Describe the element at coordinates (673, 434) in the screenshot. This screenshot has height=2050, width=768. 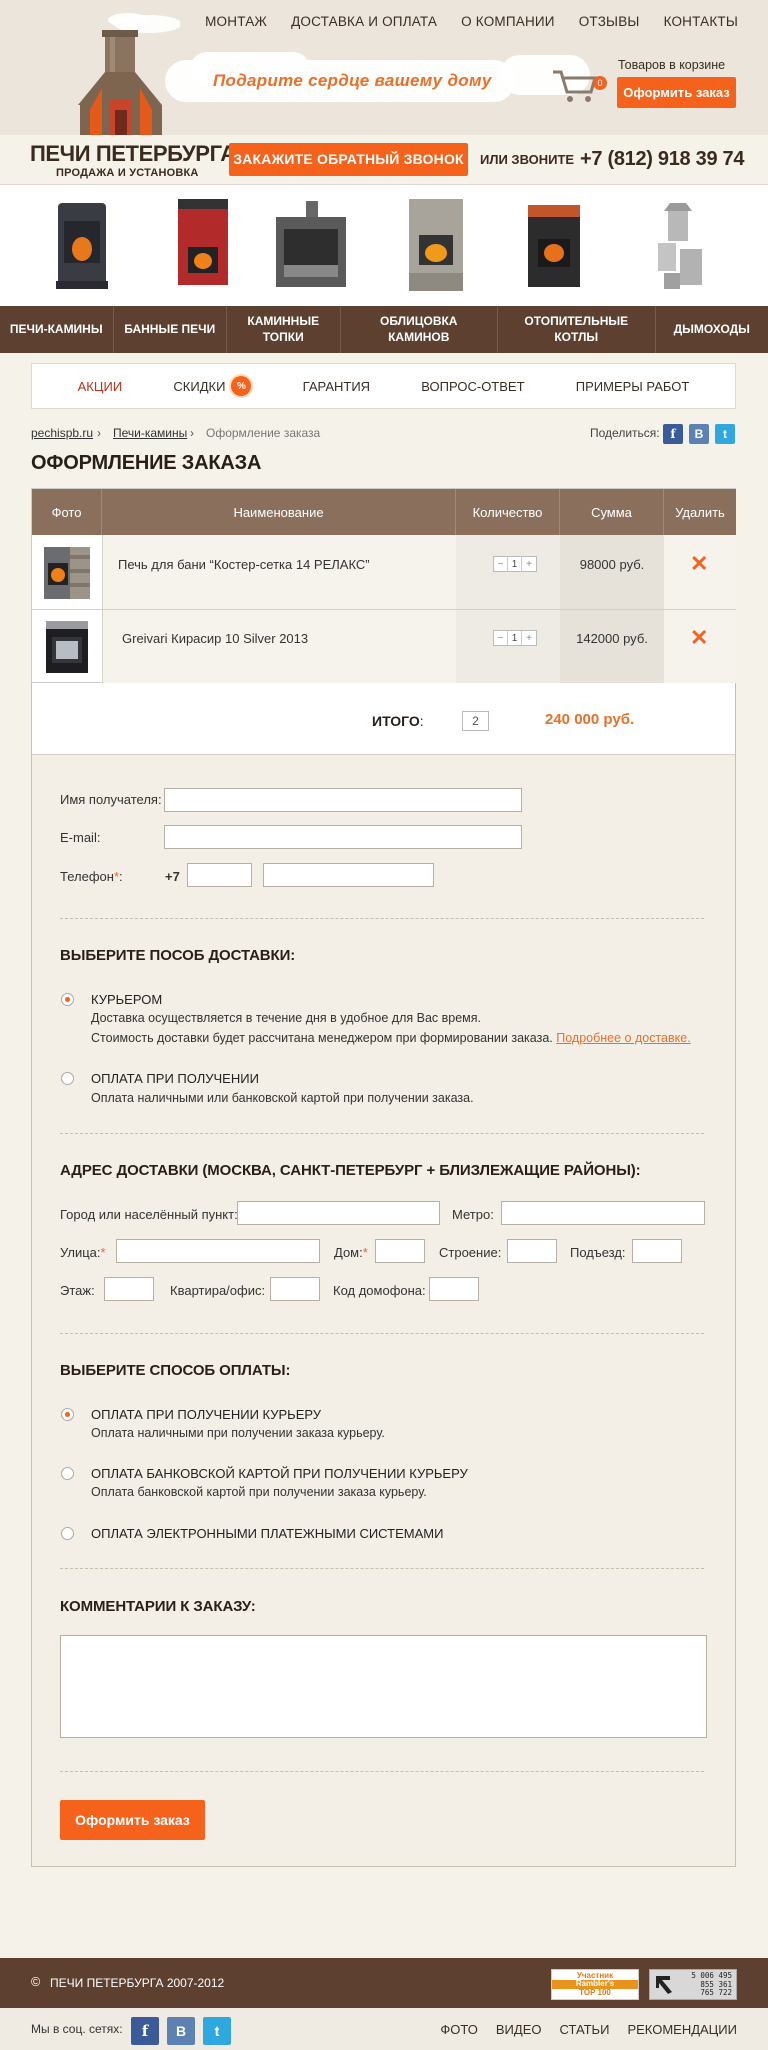
I see `facebook-share-icon: f` at that location.